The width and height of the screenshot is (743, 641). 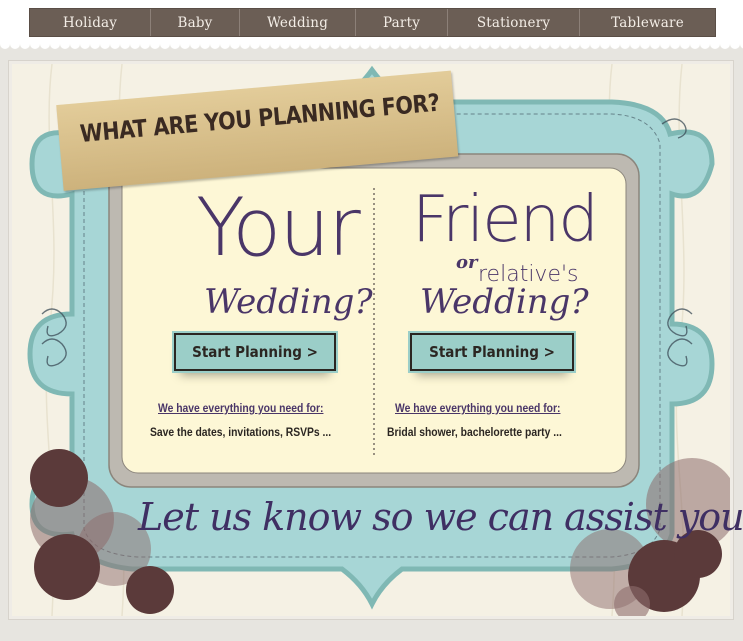 I want to click on nav-item-holiday: Holiday, so click(x=90, y=22).